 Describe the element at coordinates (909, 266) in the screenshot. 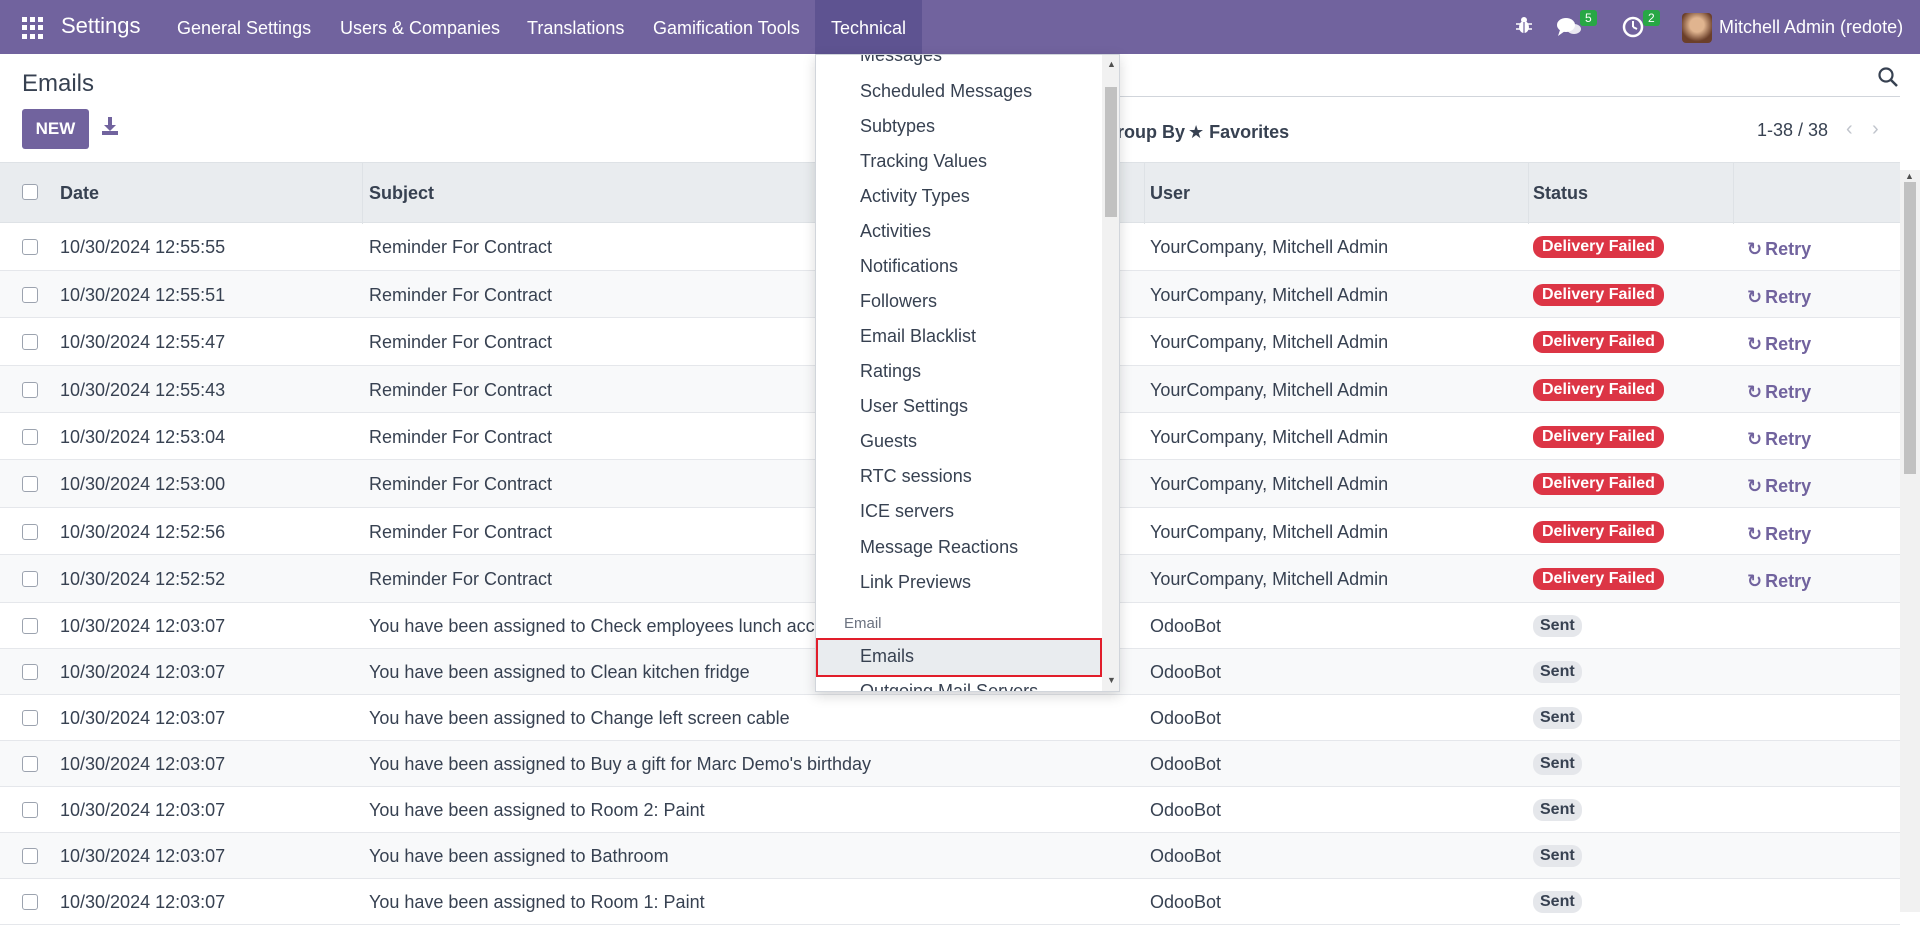

I see `dropdown-item: Notifications` at that location.